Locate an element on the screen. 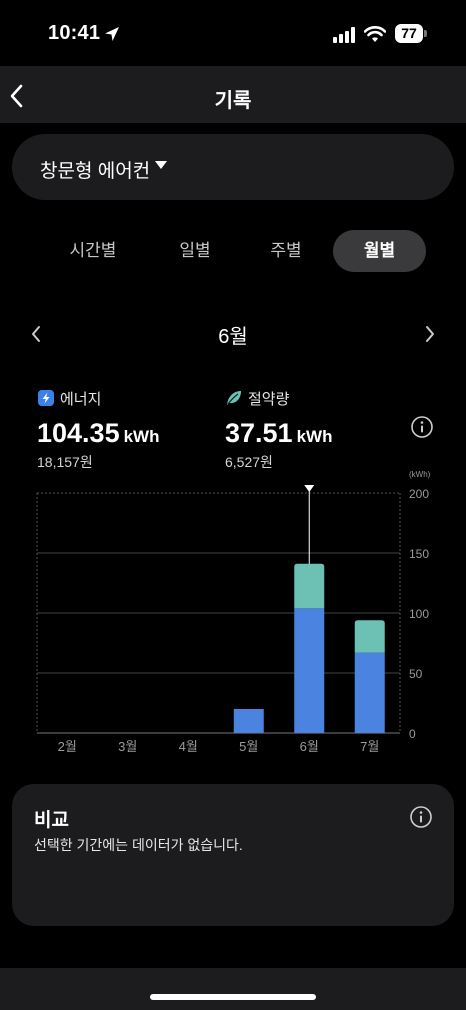 The height and width of the screenshot is (1010, 466). compare-card is located at coordinates (233, 855).